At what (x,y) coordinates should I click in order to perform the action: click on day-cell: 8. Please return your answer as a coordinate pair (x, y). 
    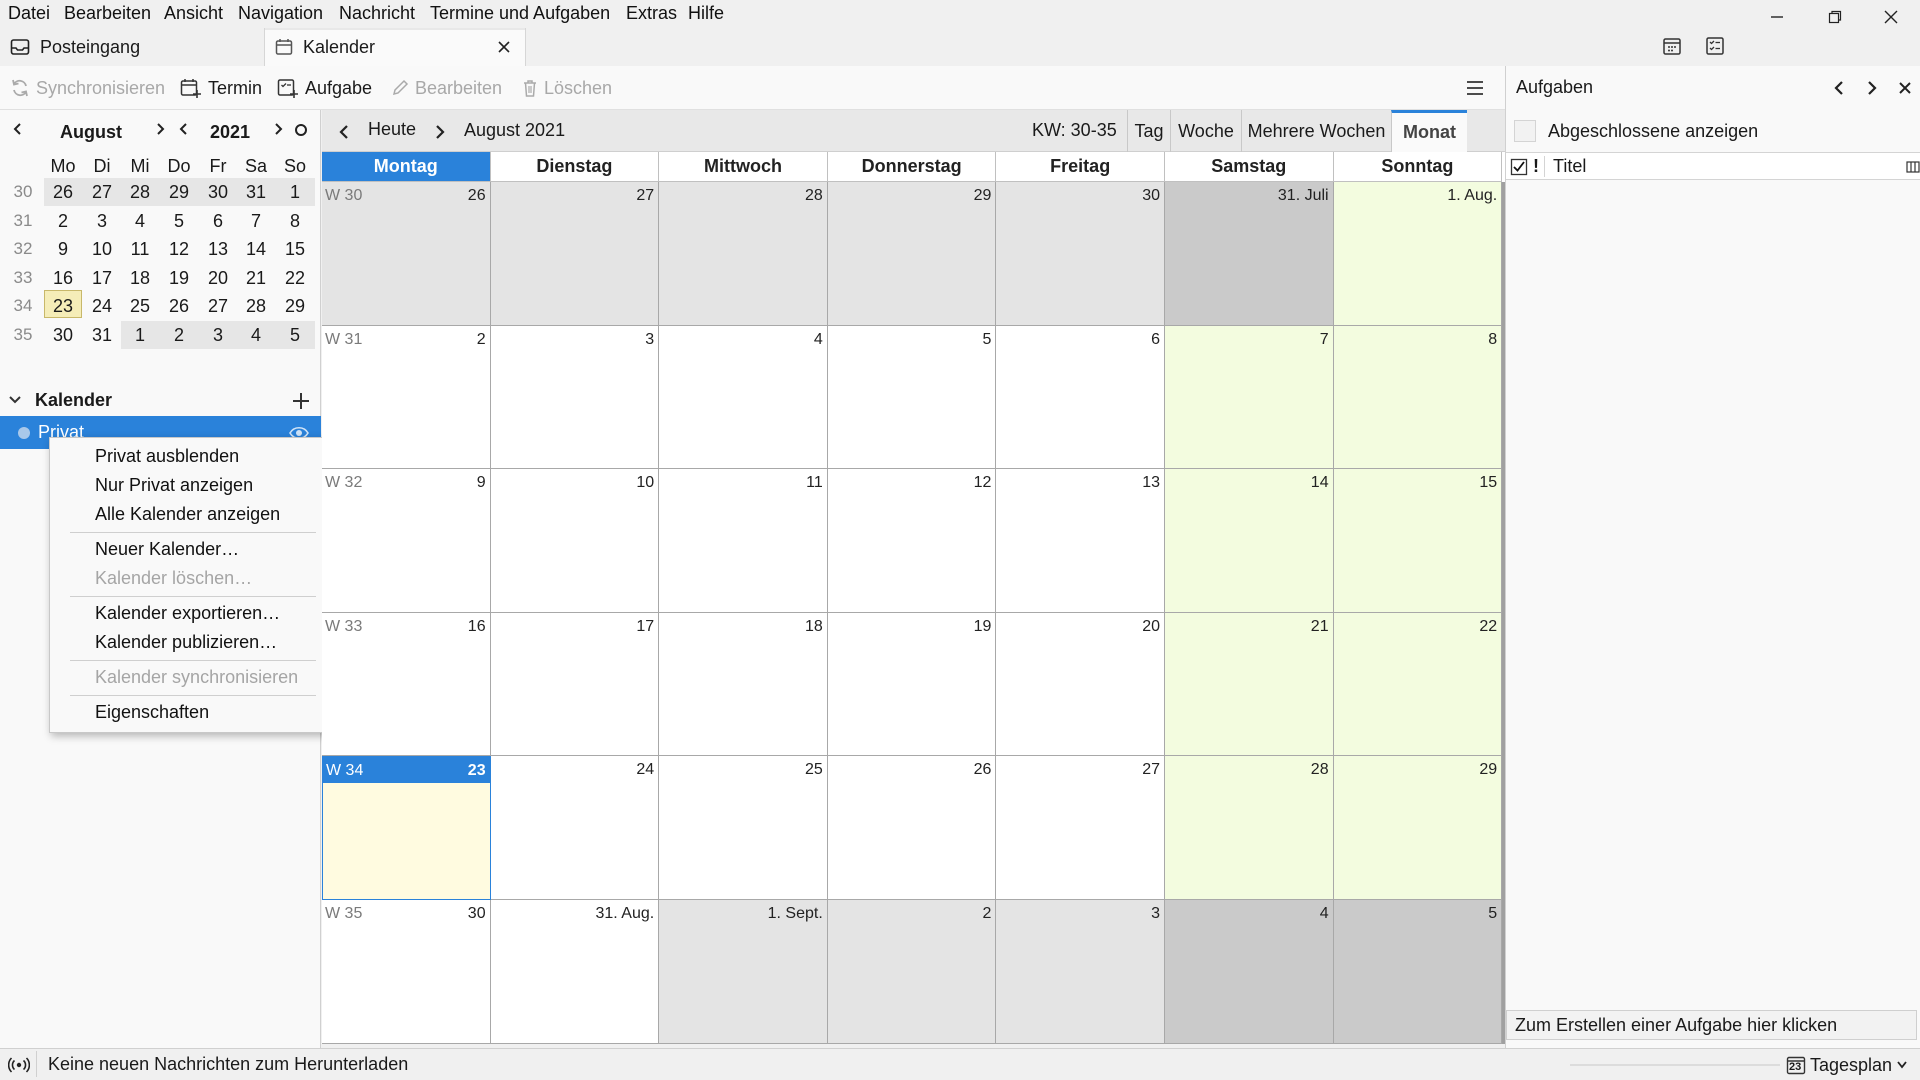
    Looking at the image, I should click on (1418, 397).